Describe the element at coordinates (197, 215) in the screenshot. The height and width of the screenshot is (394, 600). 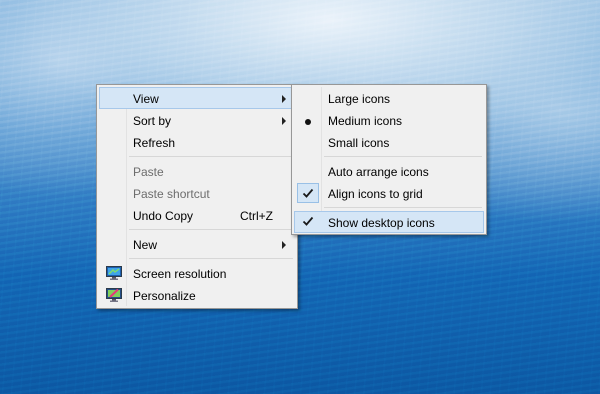
I see `menu-item-undo-copy: Undo Copy Ctrl+Z` at that location.